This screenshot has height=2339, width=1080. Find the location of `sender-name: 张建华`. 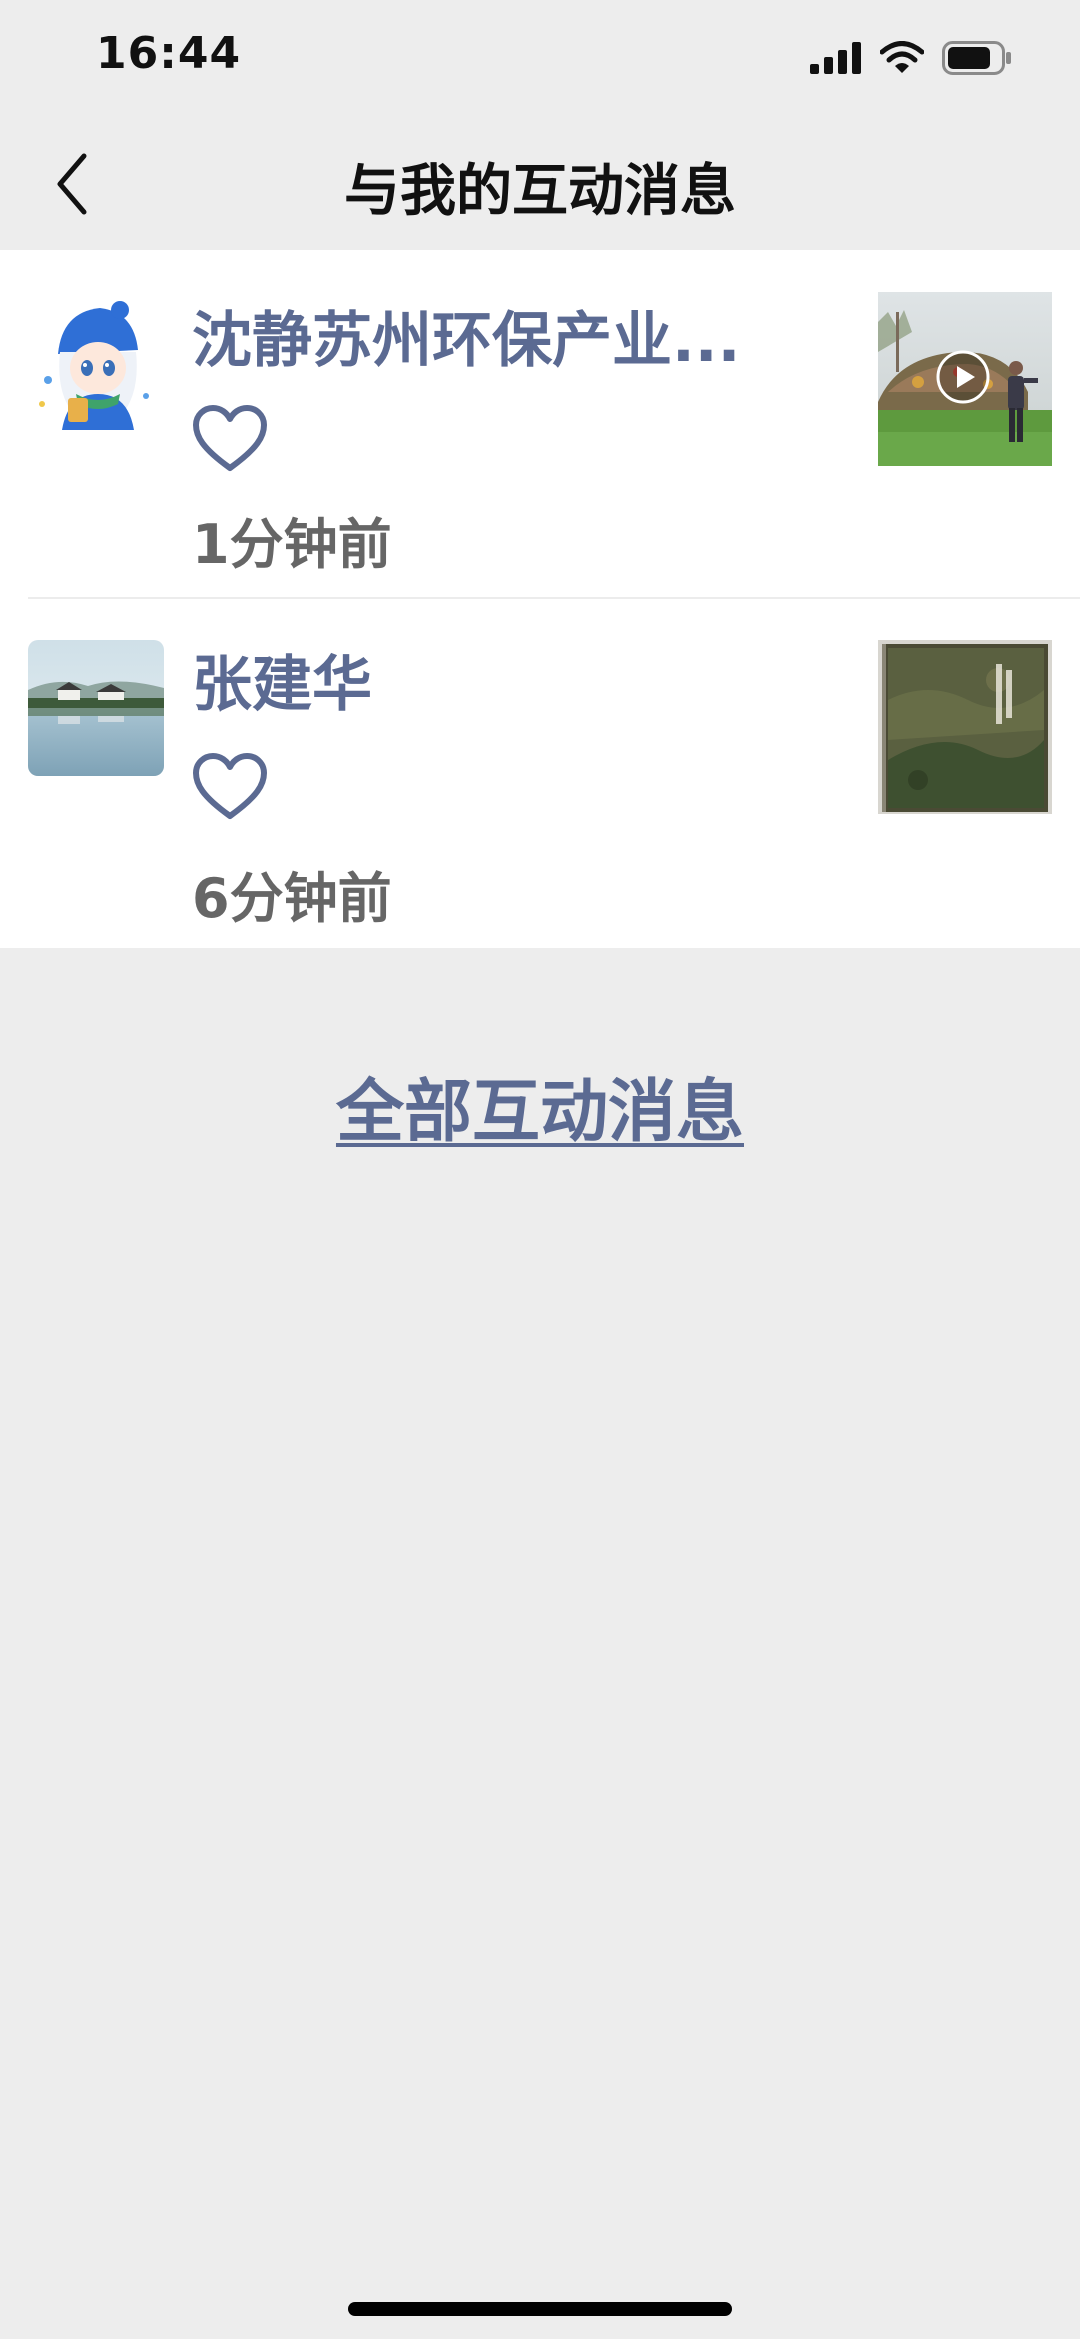

sender-name: 张建华 is located at coordinates (282, 679).